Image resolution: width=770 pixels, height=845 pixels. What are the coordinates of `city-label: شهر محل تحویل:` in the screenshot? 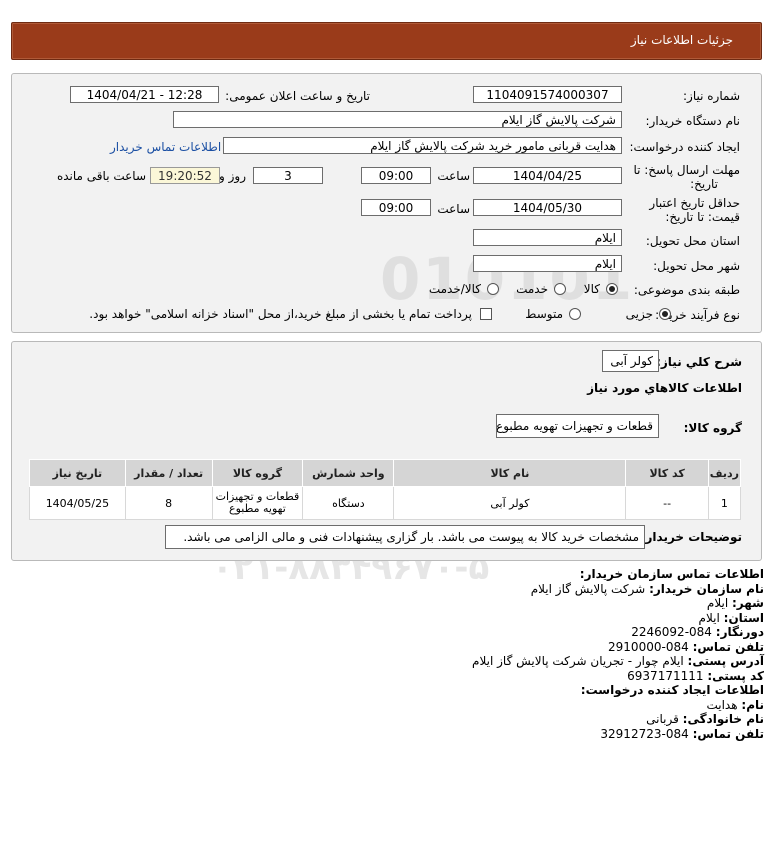 It's located at (696, 266).